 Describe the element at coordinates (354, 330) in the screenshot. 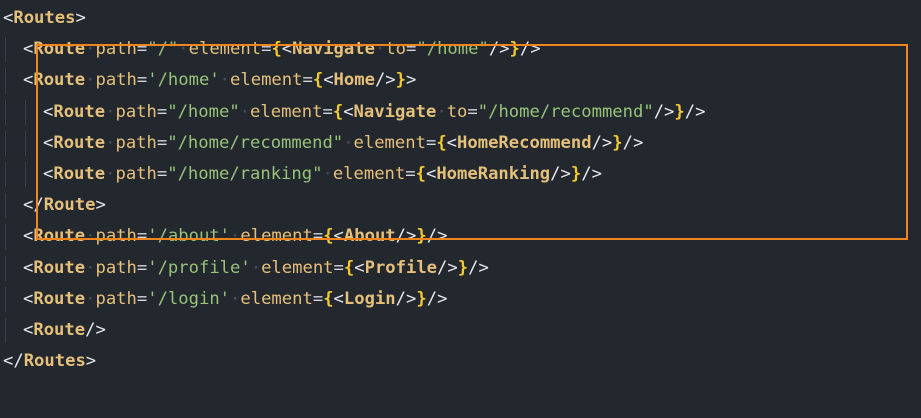

I see `code-line: <Route/>` at that location.